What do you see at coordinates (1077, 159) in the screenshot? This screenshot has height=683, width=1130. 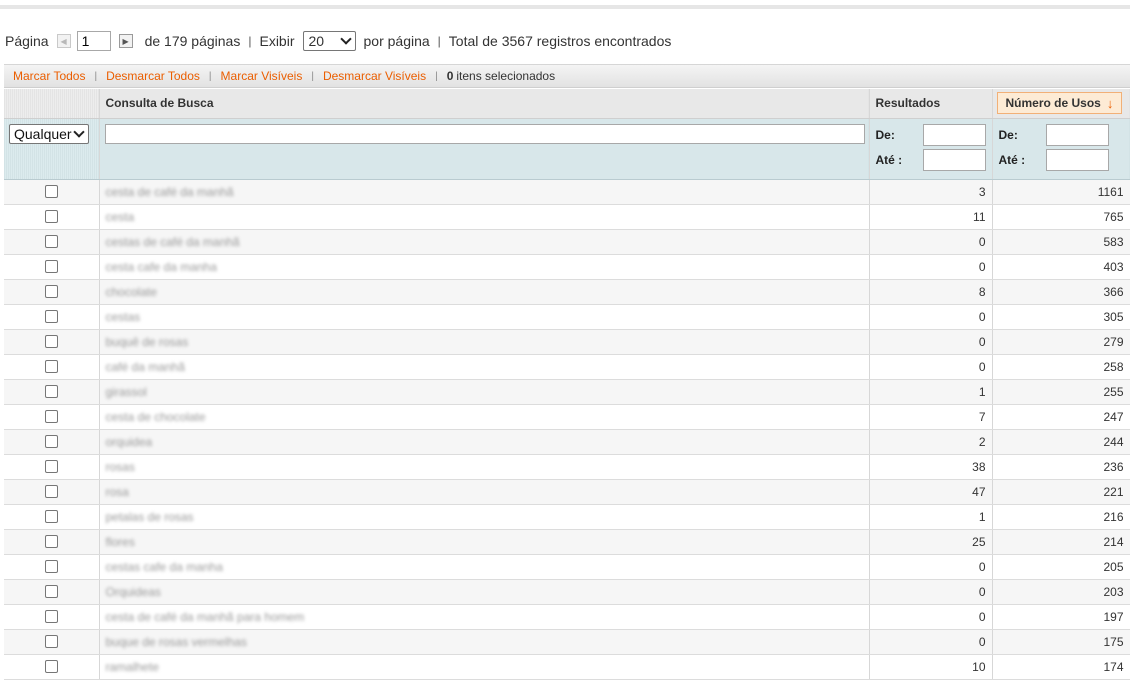 I see `uses-to-input` at bounding box center [1077, 159].